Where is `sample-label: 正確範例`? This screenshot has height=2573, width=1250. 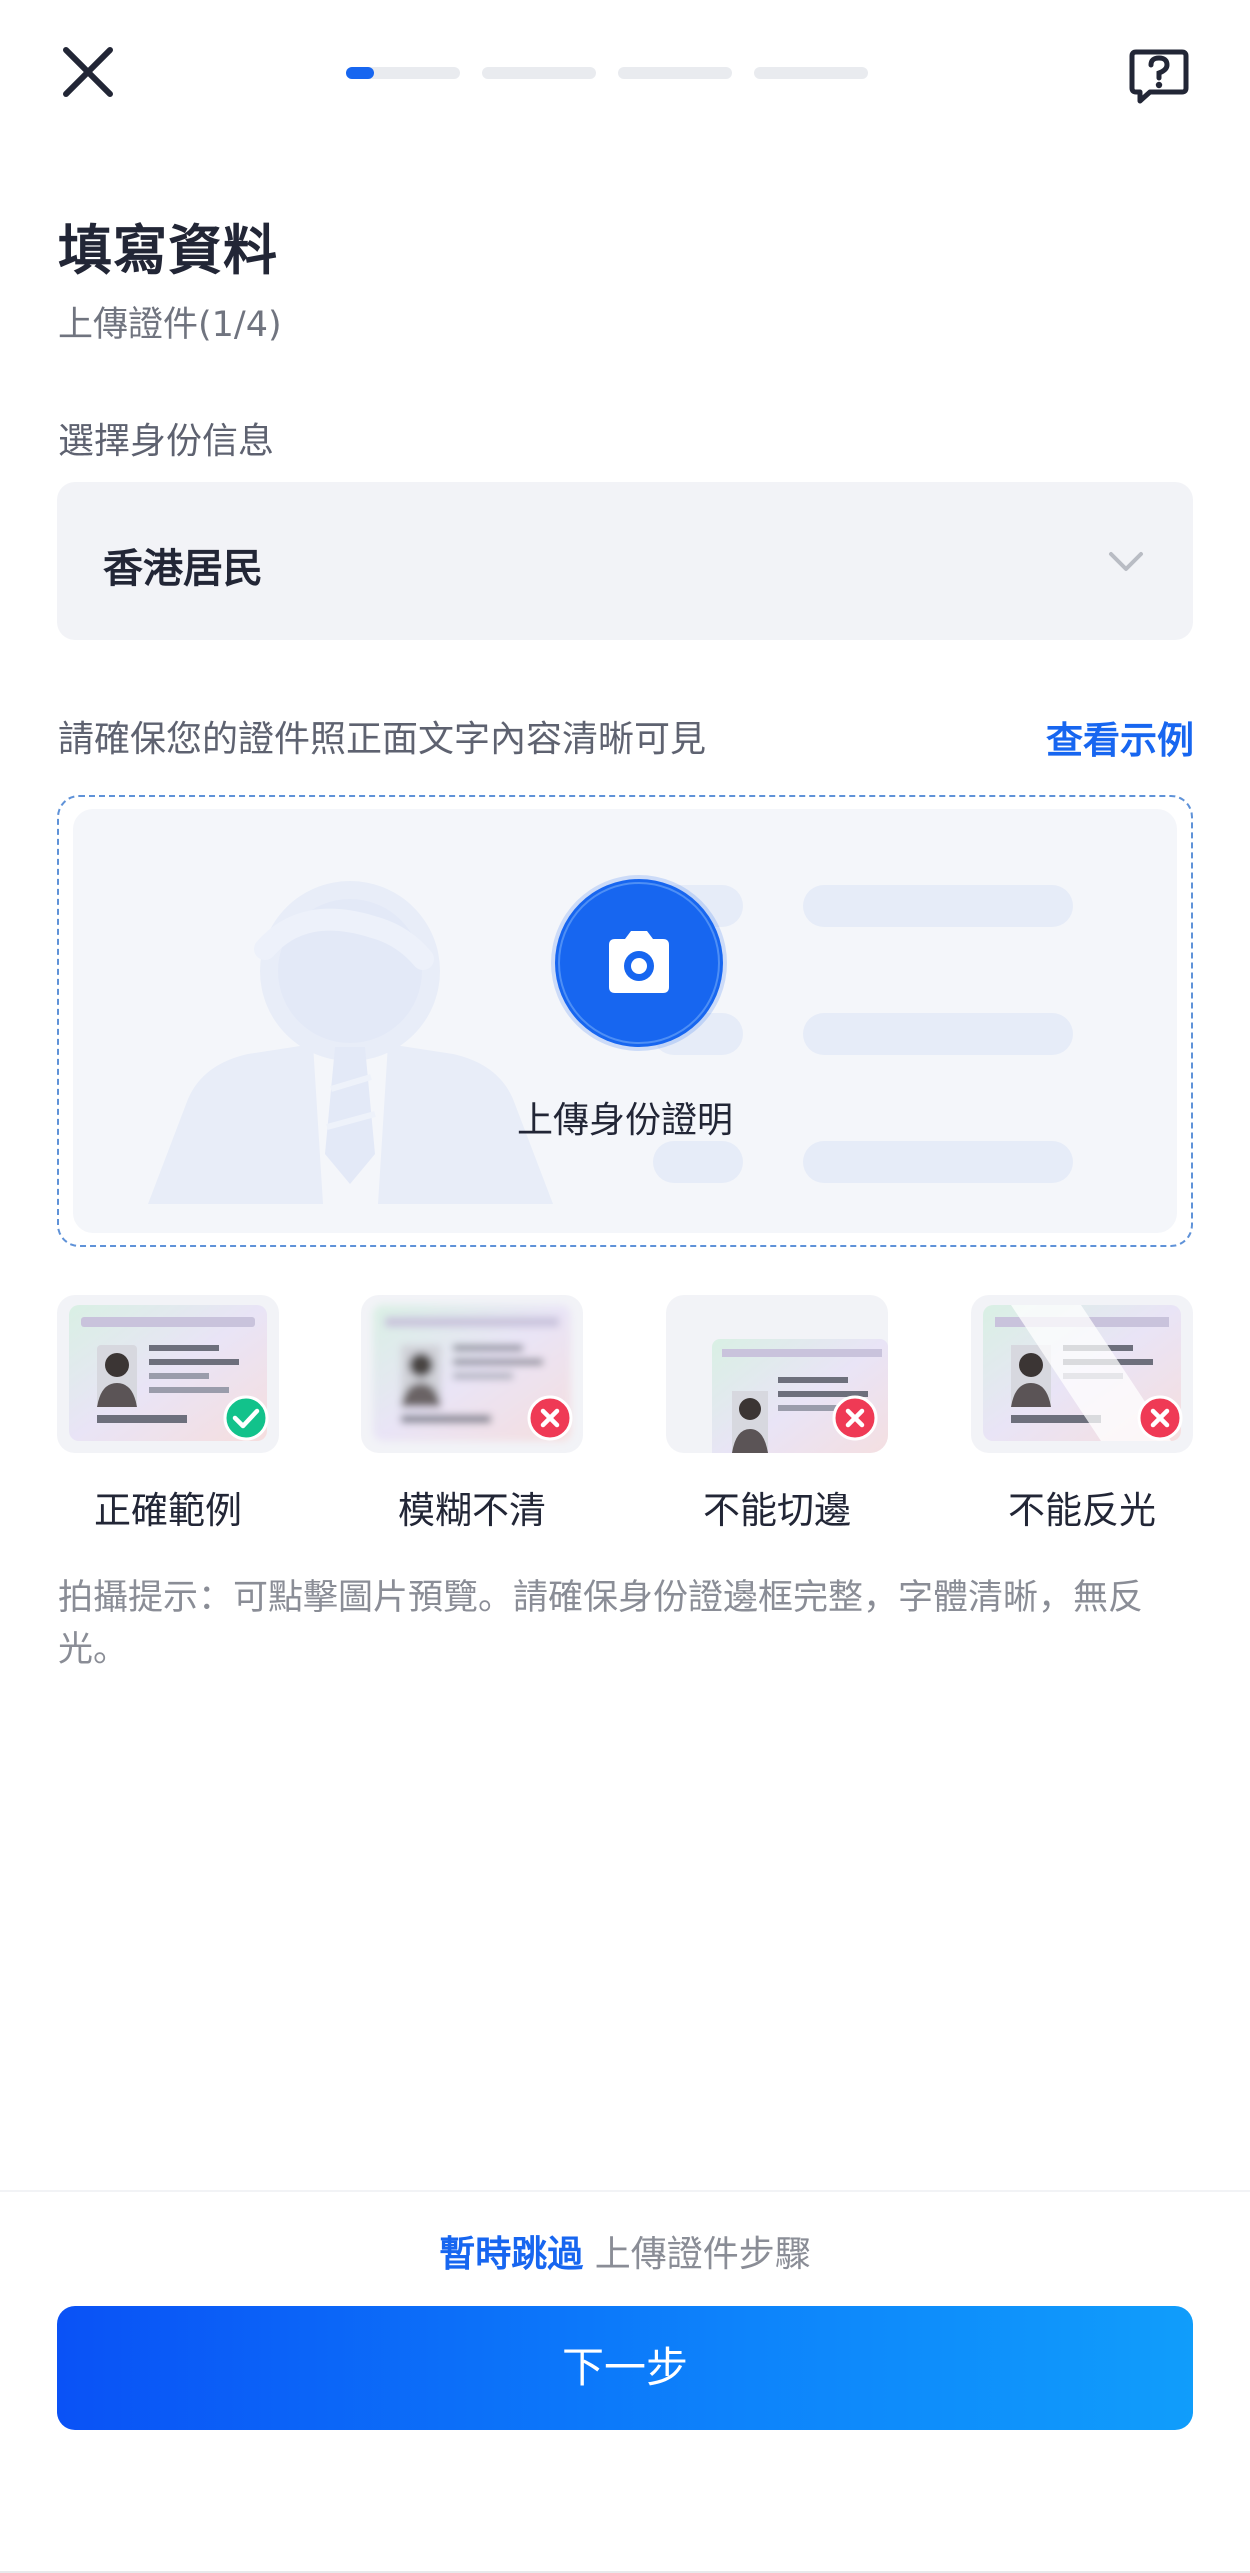
sample-label: 正確範例 is located at coordinates (168, 1510).